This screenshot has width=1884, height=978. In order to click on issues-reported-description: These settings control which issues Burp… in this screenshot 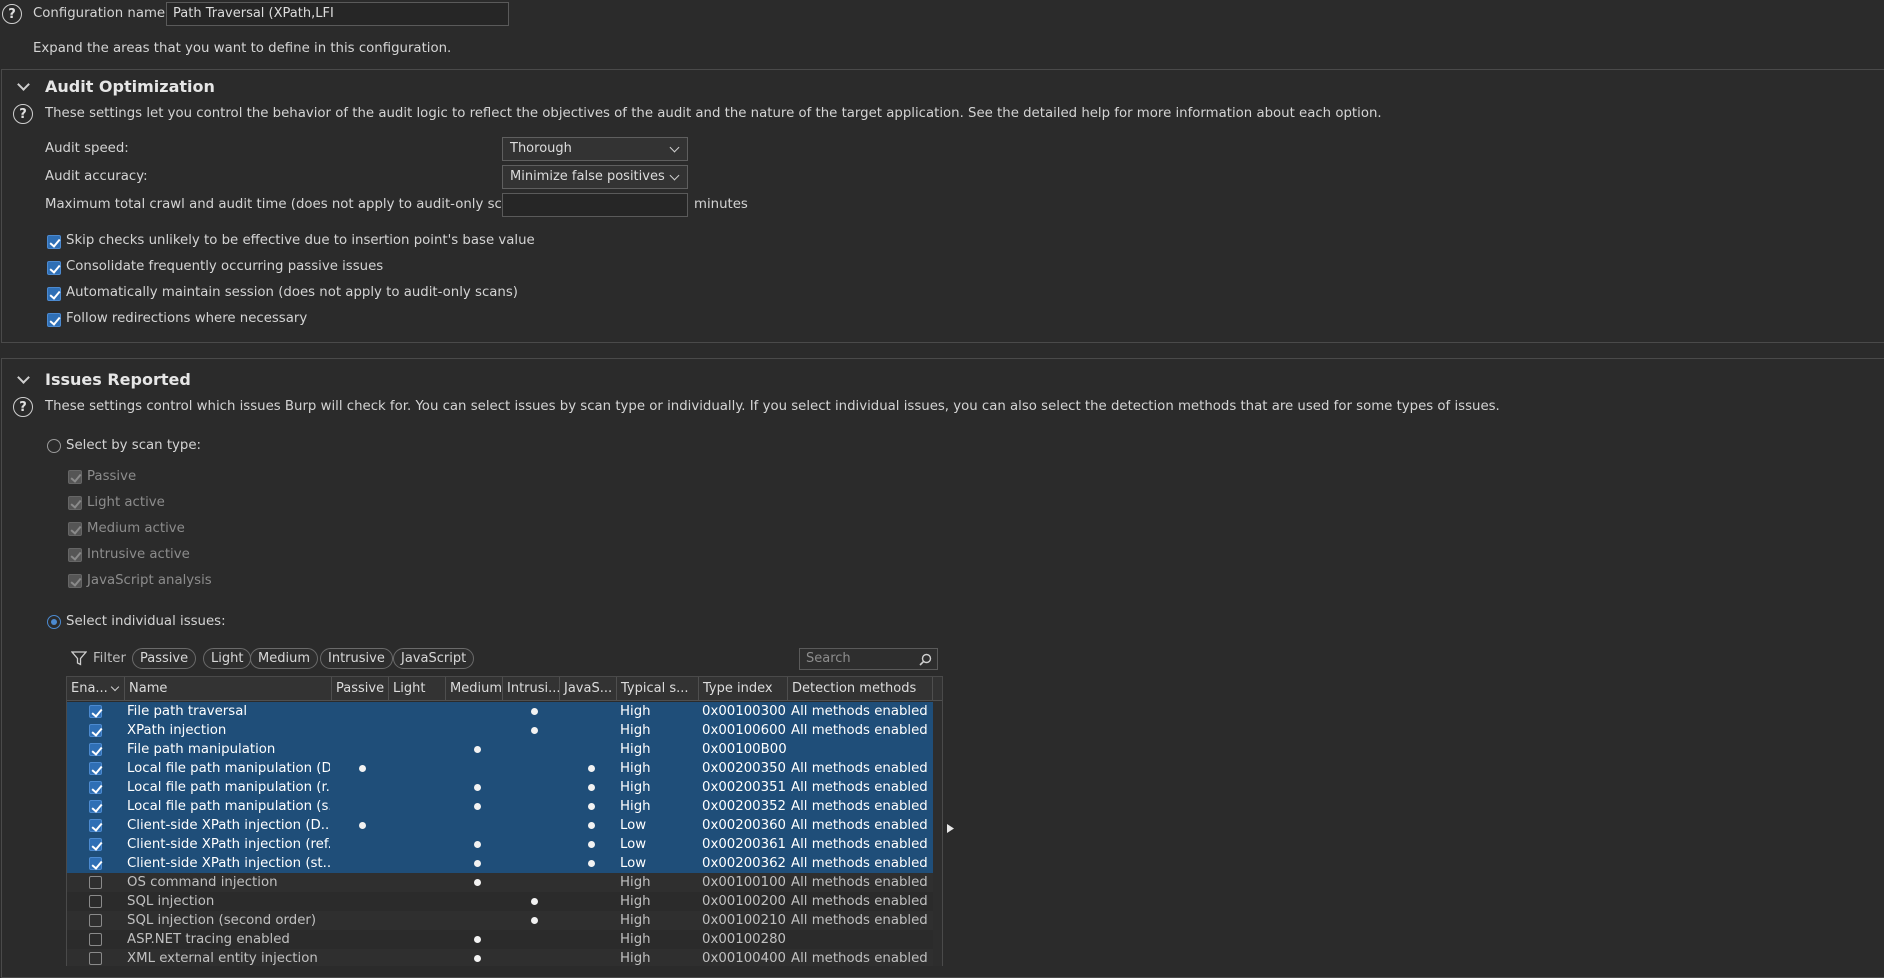, I will do `click(772, 406)`.